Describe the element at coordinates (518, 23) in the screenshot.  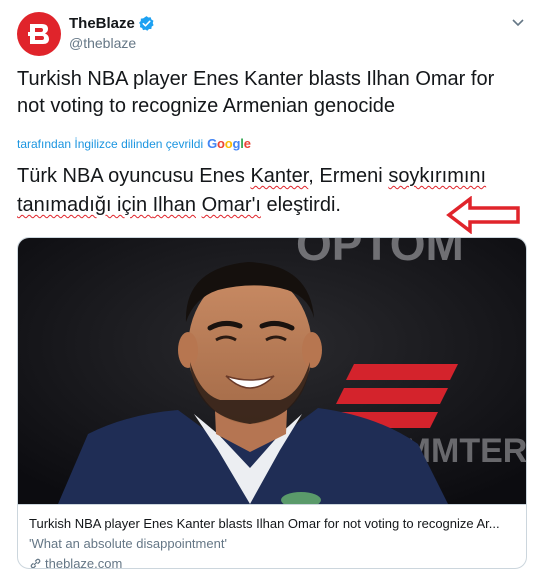
I see `chevron-down-icon` at that location.